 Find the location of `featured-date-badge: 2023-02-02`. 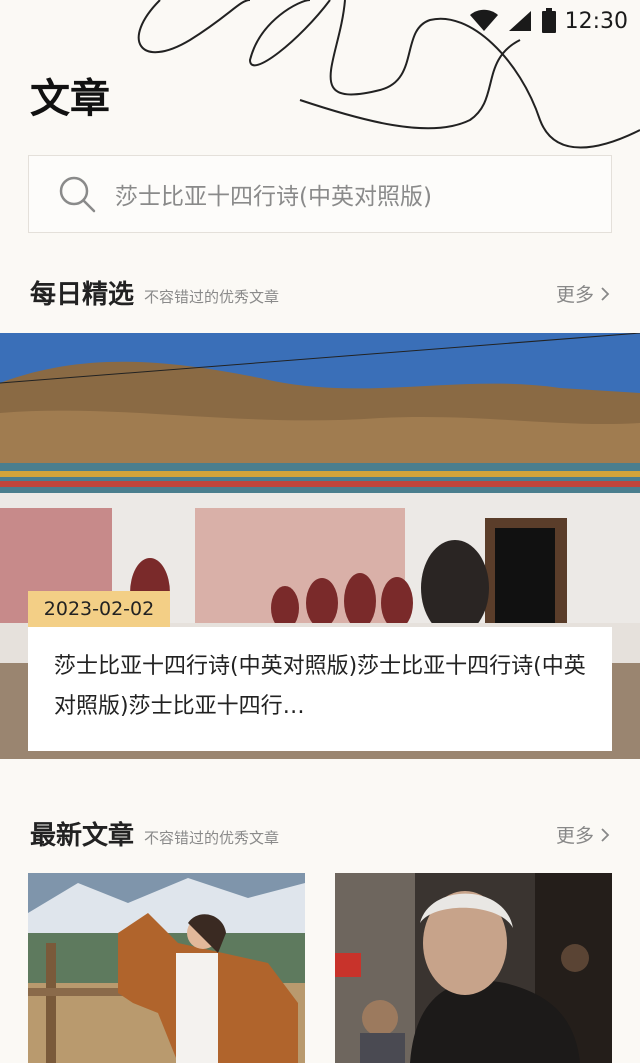

featured-date-badge: 2023-02-02 is located at coordinates (99, 609).